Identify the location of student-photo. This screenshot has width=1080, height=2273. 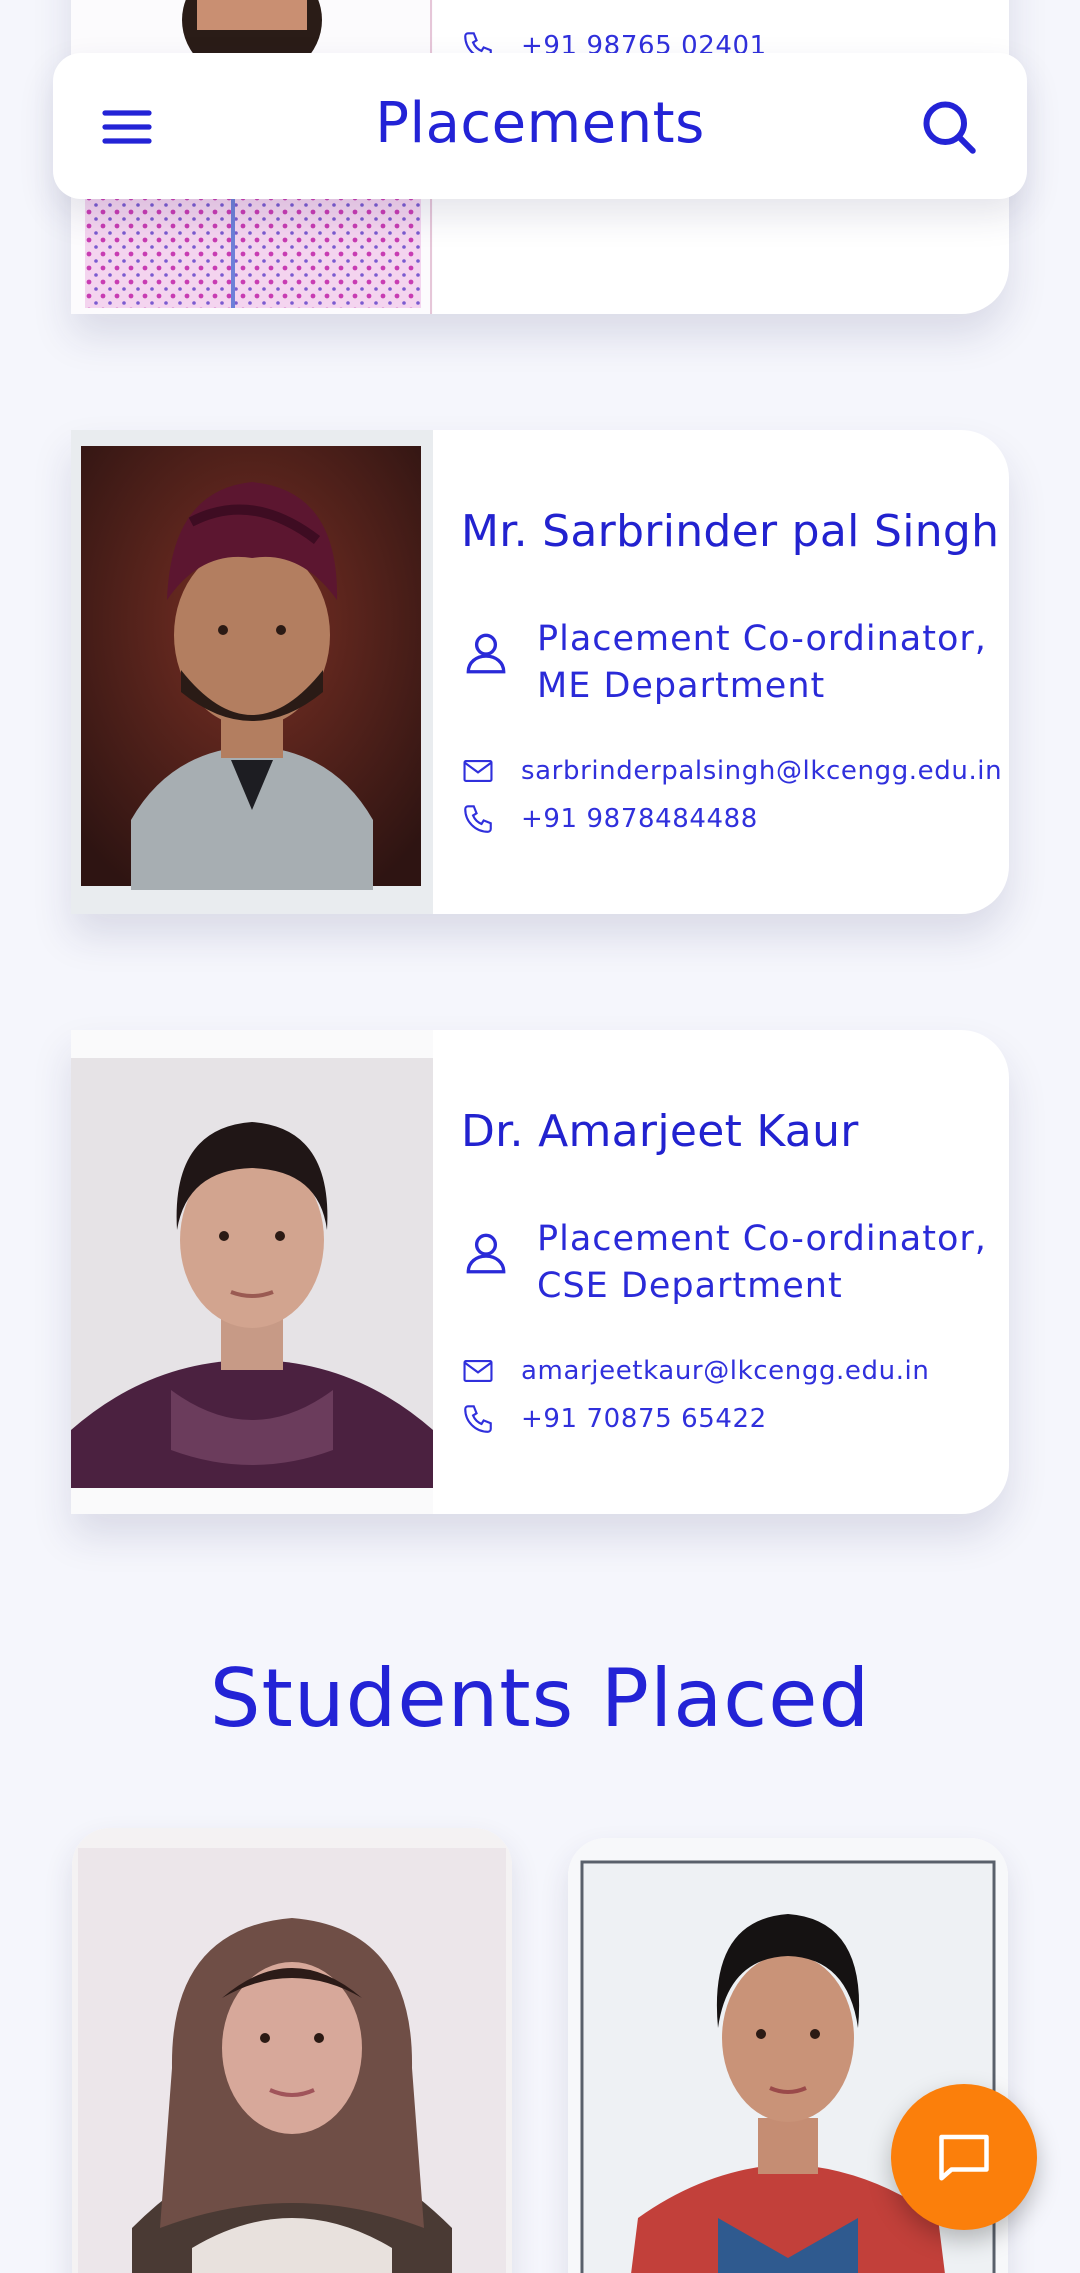
(292, 2050).